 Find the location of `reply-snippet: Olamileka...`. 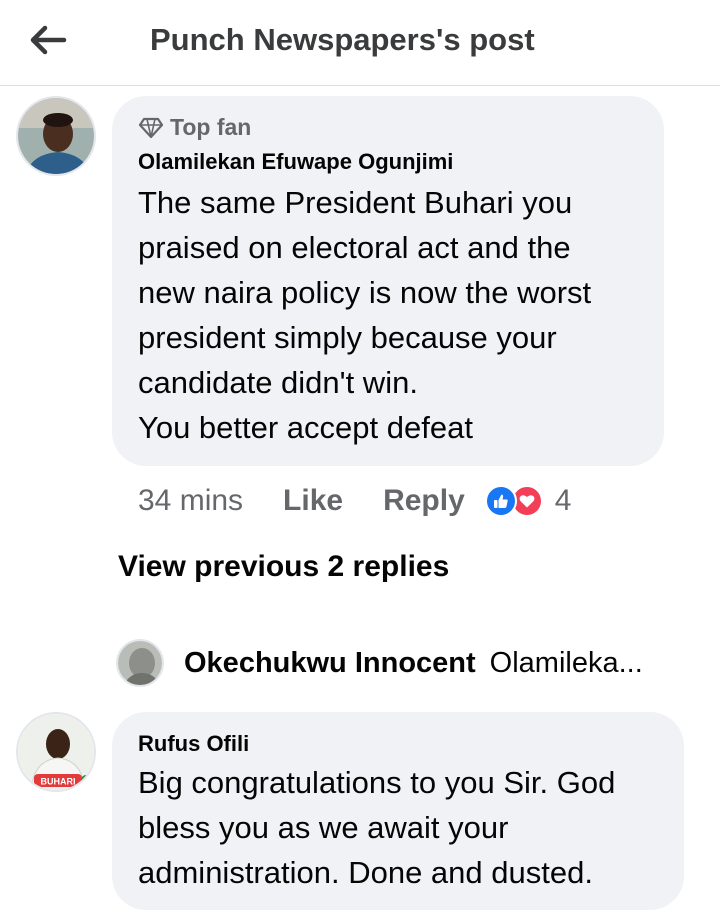

reply-snippet: Olamileka... is located at coordinates (566, 662).